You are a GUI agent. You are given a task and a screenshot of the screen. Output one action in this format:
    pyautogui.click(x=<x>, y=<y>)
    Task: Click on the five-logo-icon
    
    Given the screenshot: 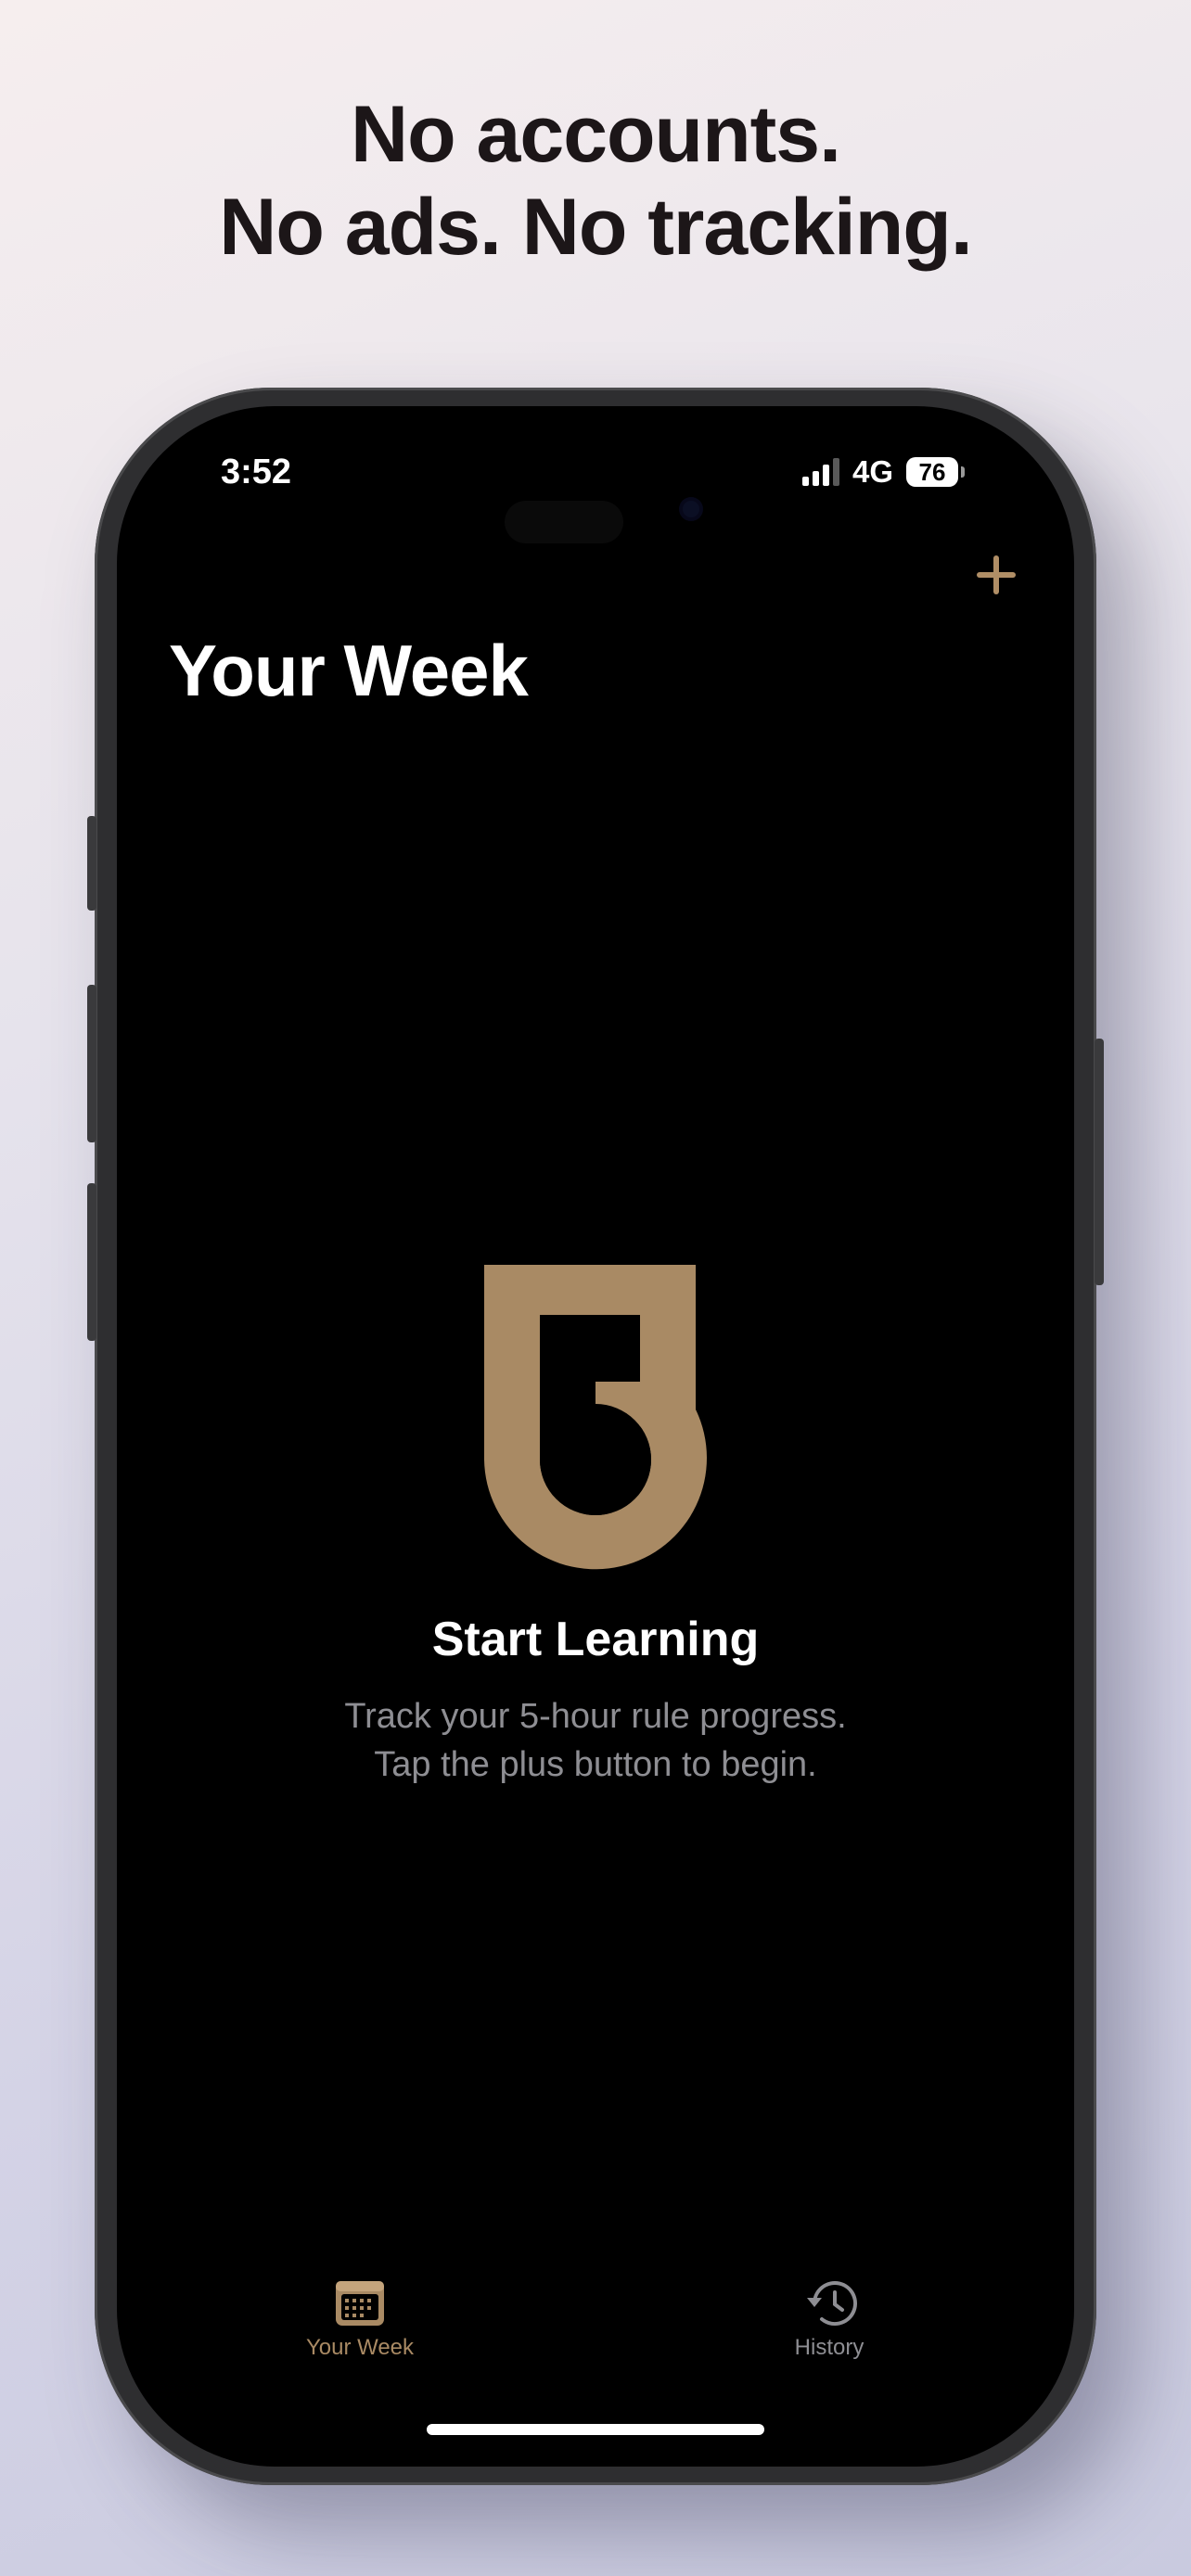 What is the action you would take?
    pyautogui.click(x=595, y=1418)
    